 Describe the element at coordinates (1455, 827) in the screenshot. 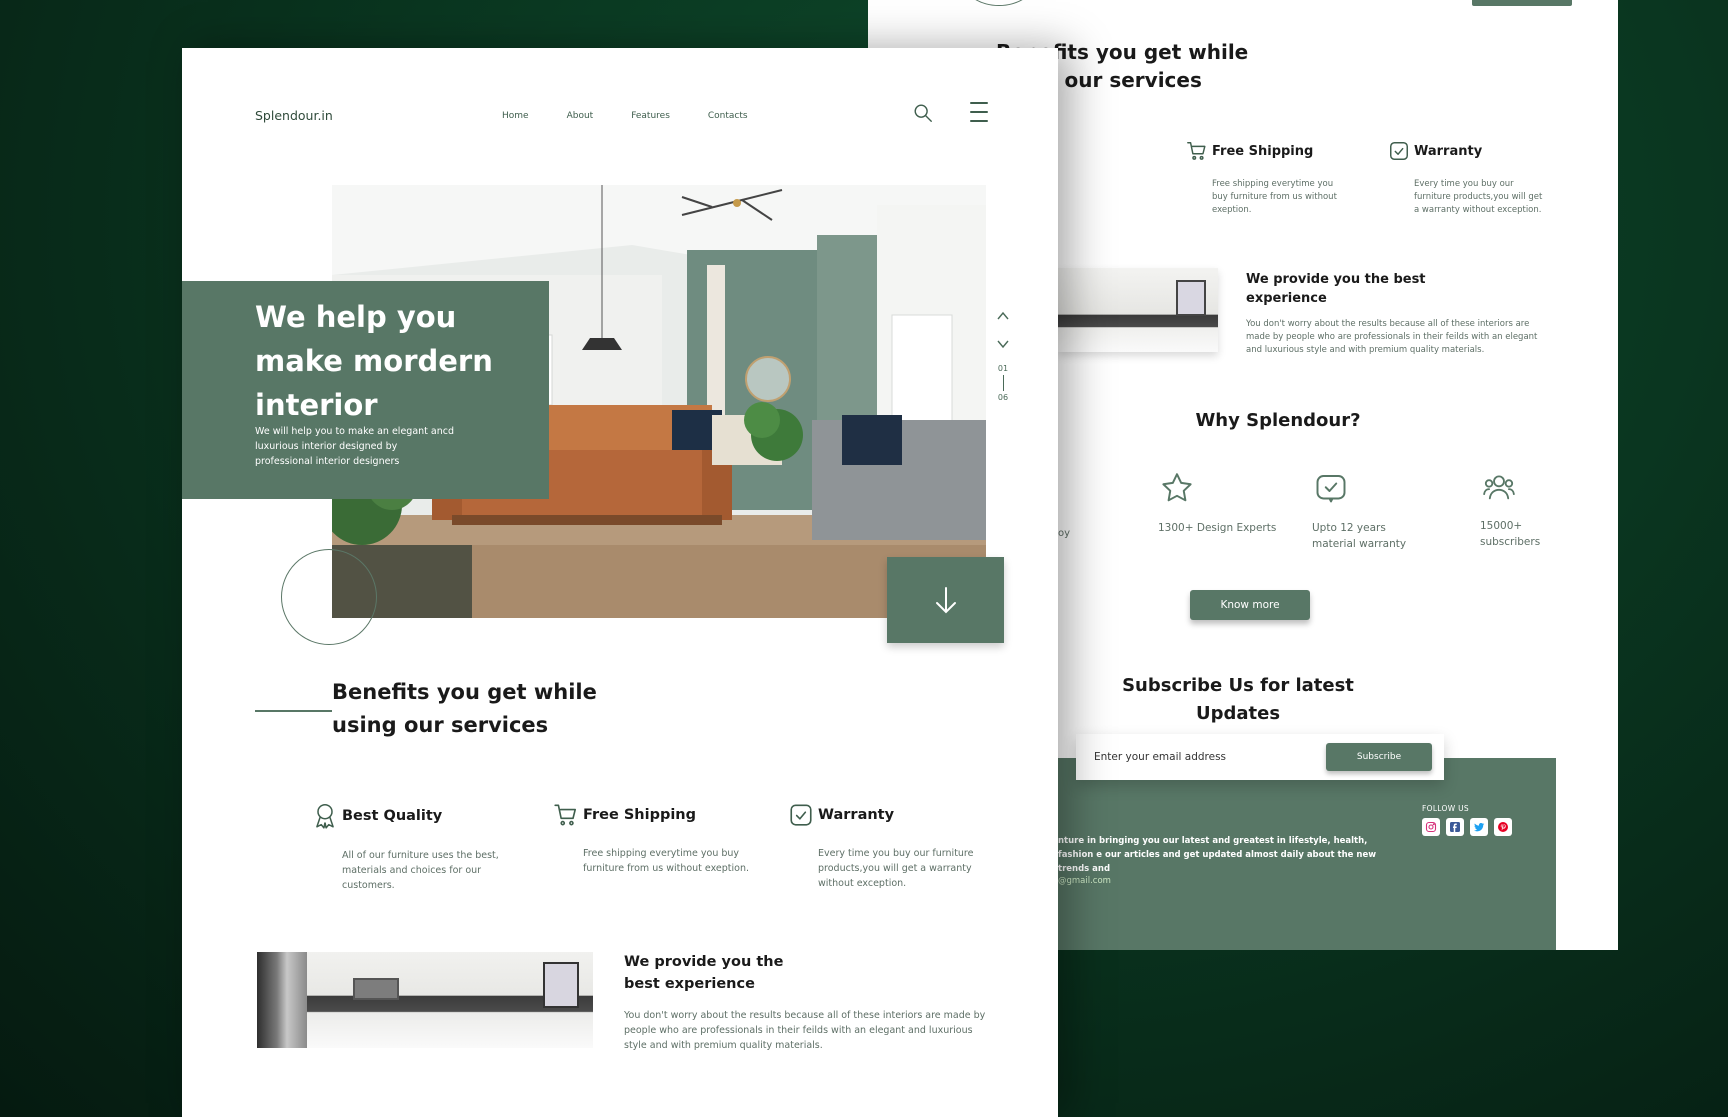

I see `facebook-icon` at that location.